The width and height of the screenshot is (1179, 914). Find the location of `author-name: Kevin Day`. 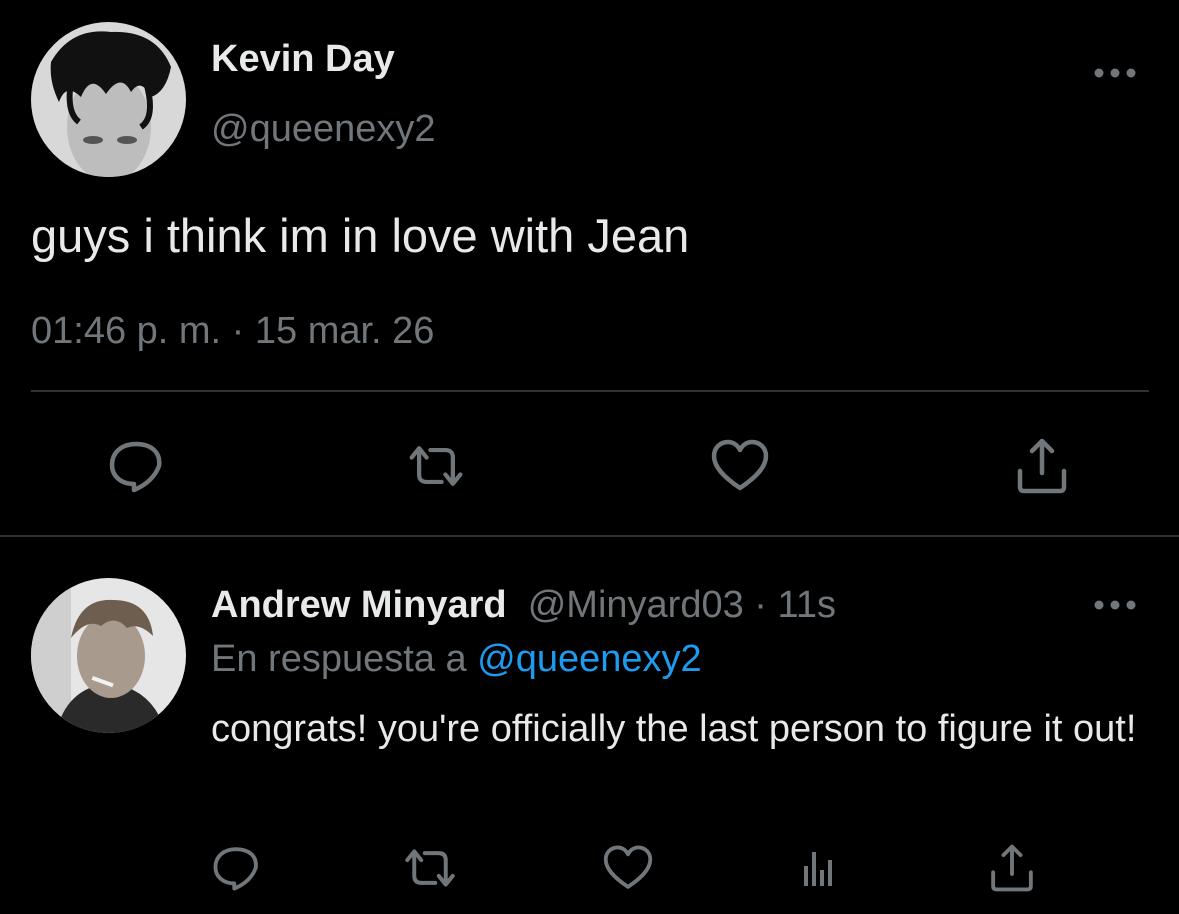

author-name: Kevin Day is located at coordinates (303, 59).